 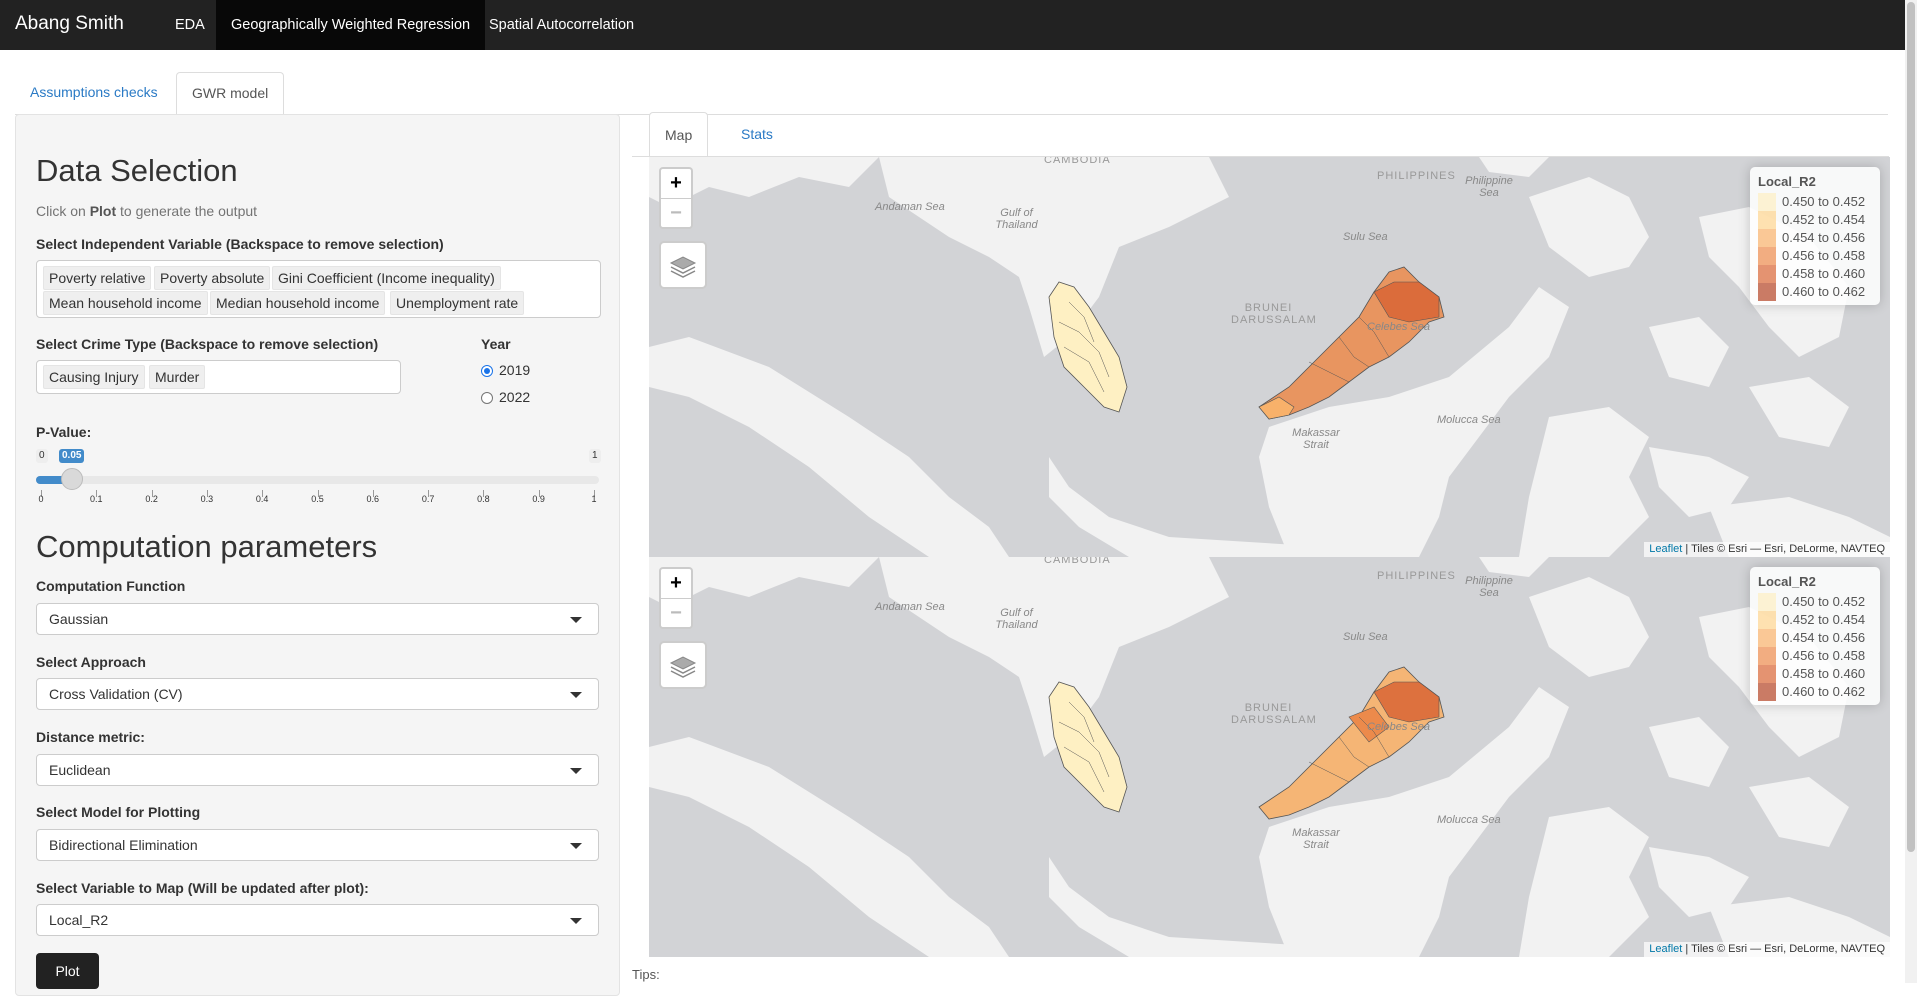 I want to click on slider-max-label: 1, so click(x=595, y=456).